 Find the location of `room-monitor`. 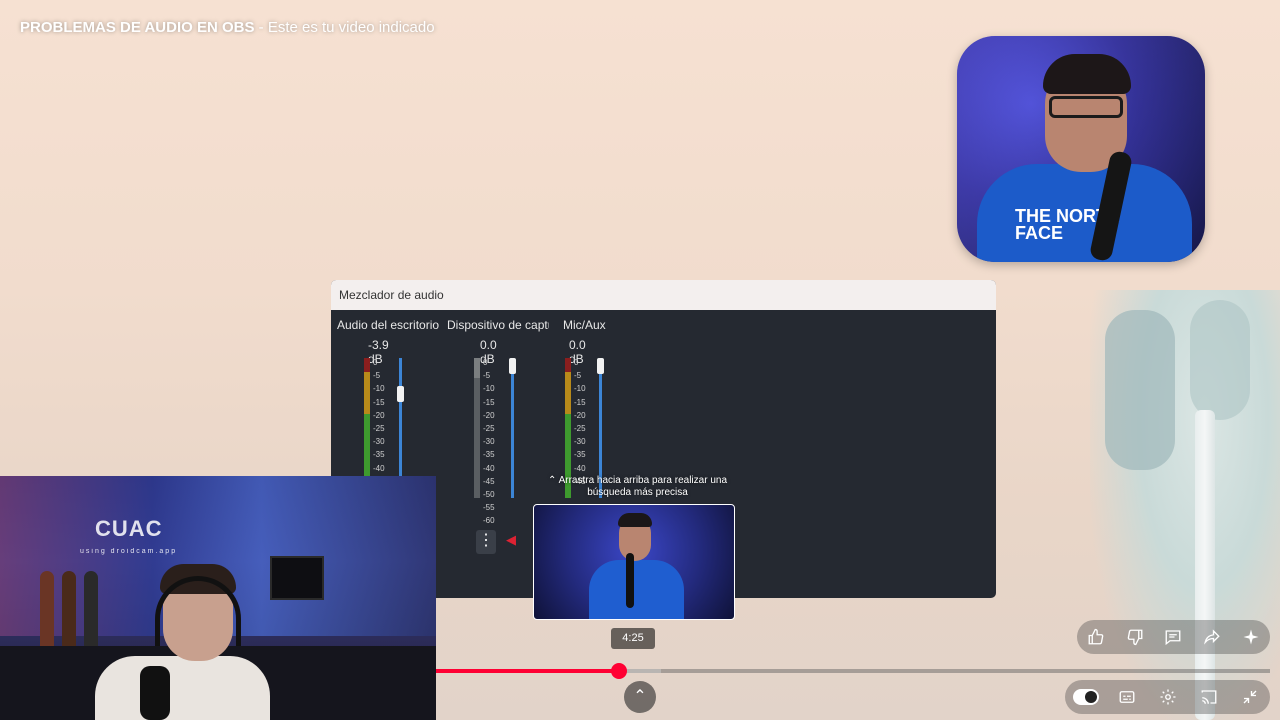

room-monitor is located at coordinates (297, 578).